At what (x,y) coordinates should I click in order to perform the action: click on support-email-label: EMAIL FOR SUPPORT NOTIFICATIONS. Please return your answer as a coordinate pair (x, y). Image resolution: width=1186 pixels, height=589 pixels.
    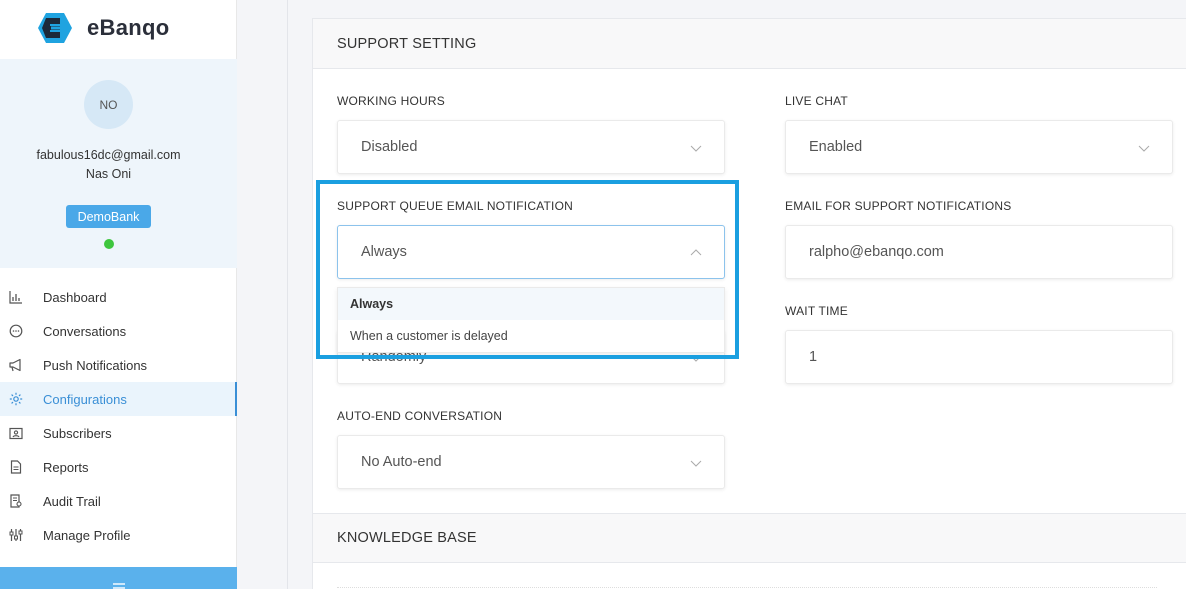
    Looking at the image, I should click on (898, 206).